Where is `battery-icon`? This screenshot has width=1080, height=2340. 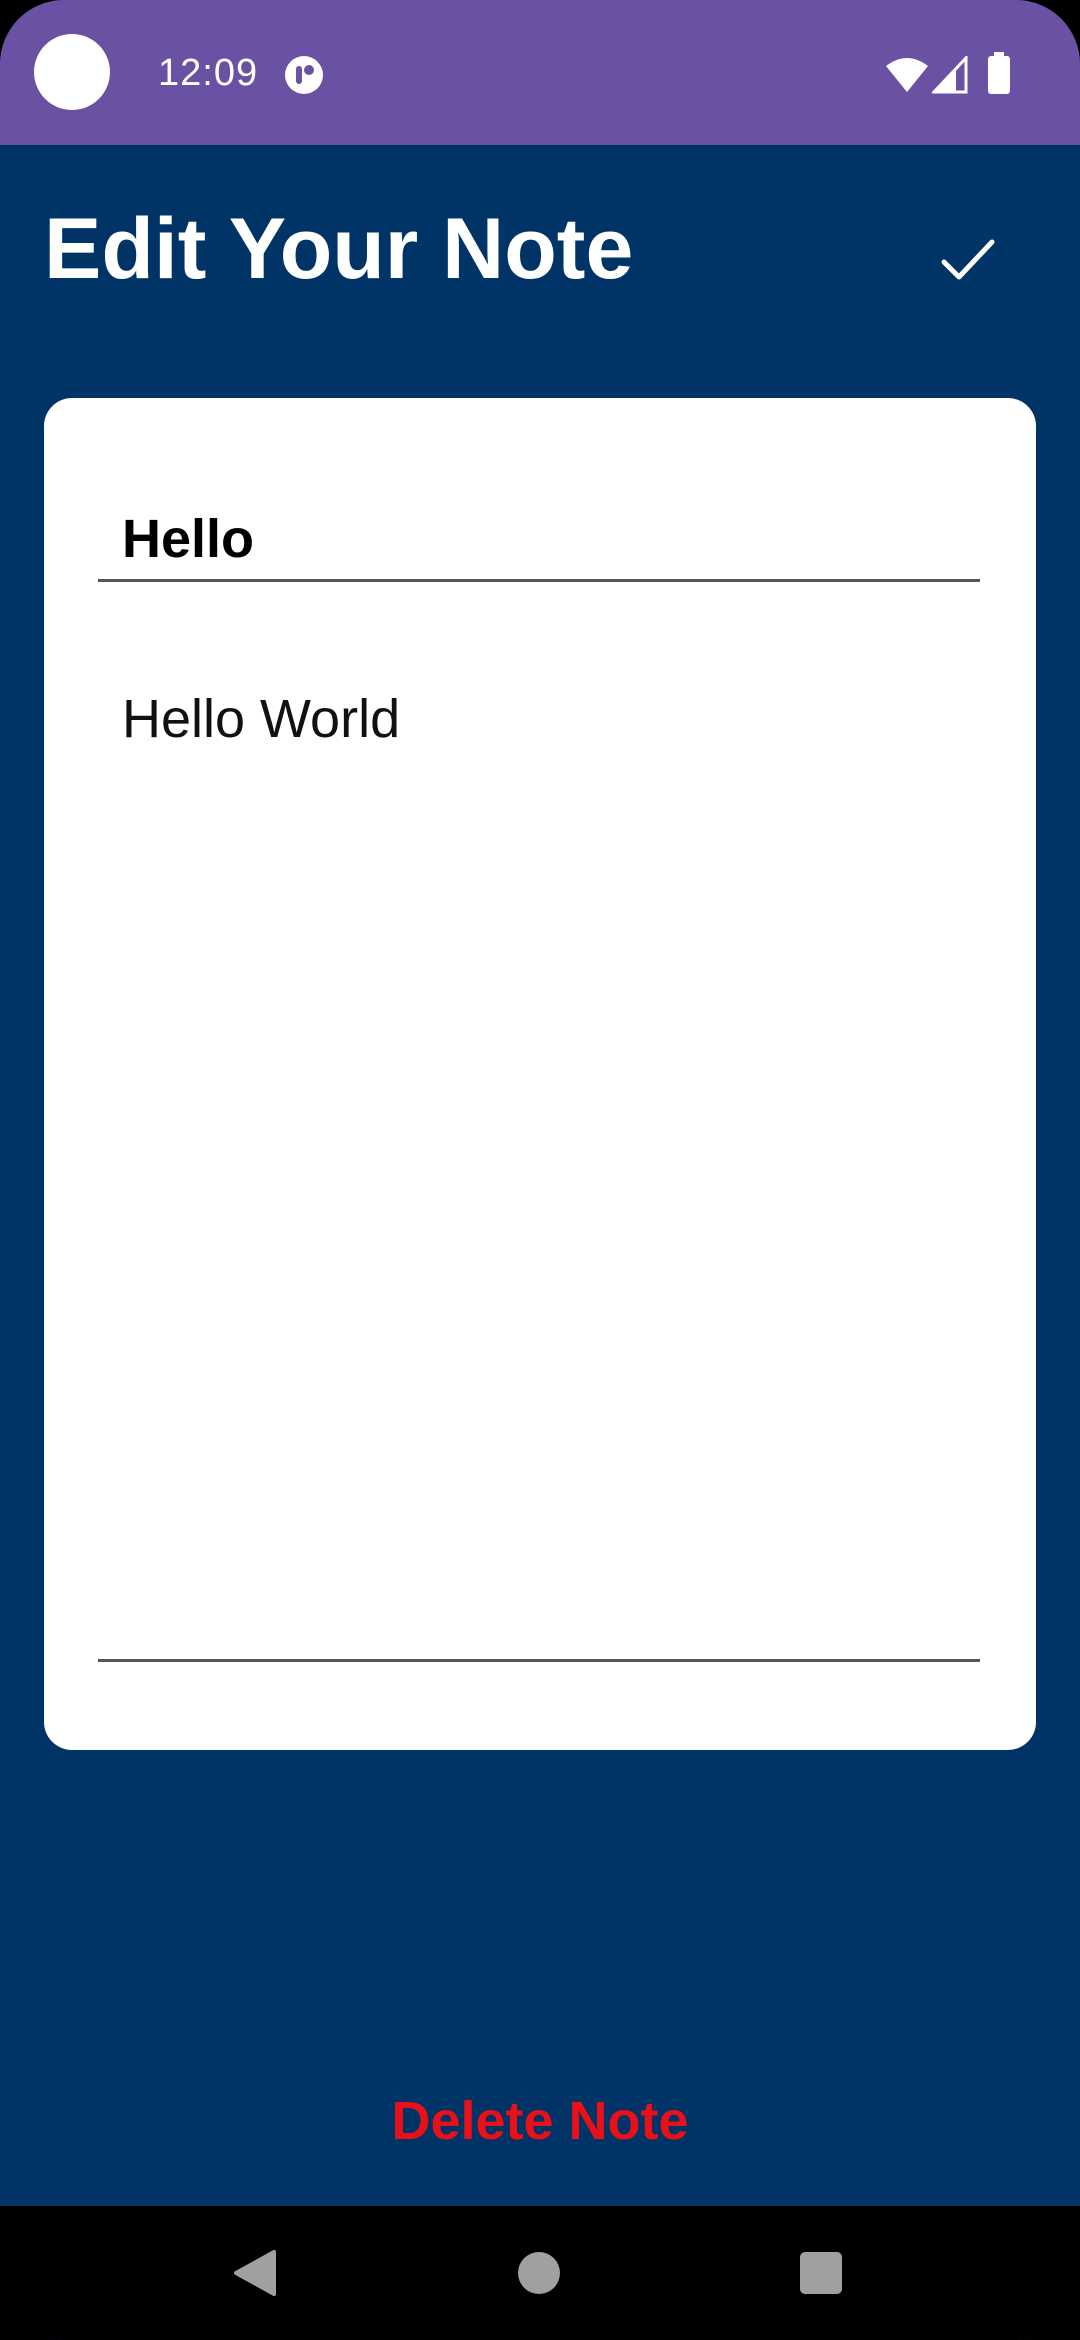 battery-icon is located at coordinates (999, 73).